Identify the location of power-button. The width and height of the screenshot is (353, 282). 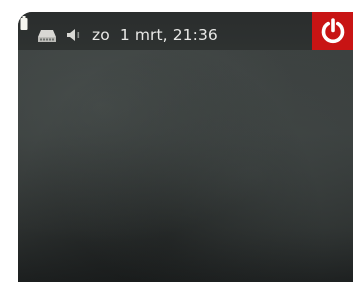
(332, 31).